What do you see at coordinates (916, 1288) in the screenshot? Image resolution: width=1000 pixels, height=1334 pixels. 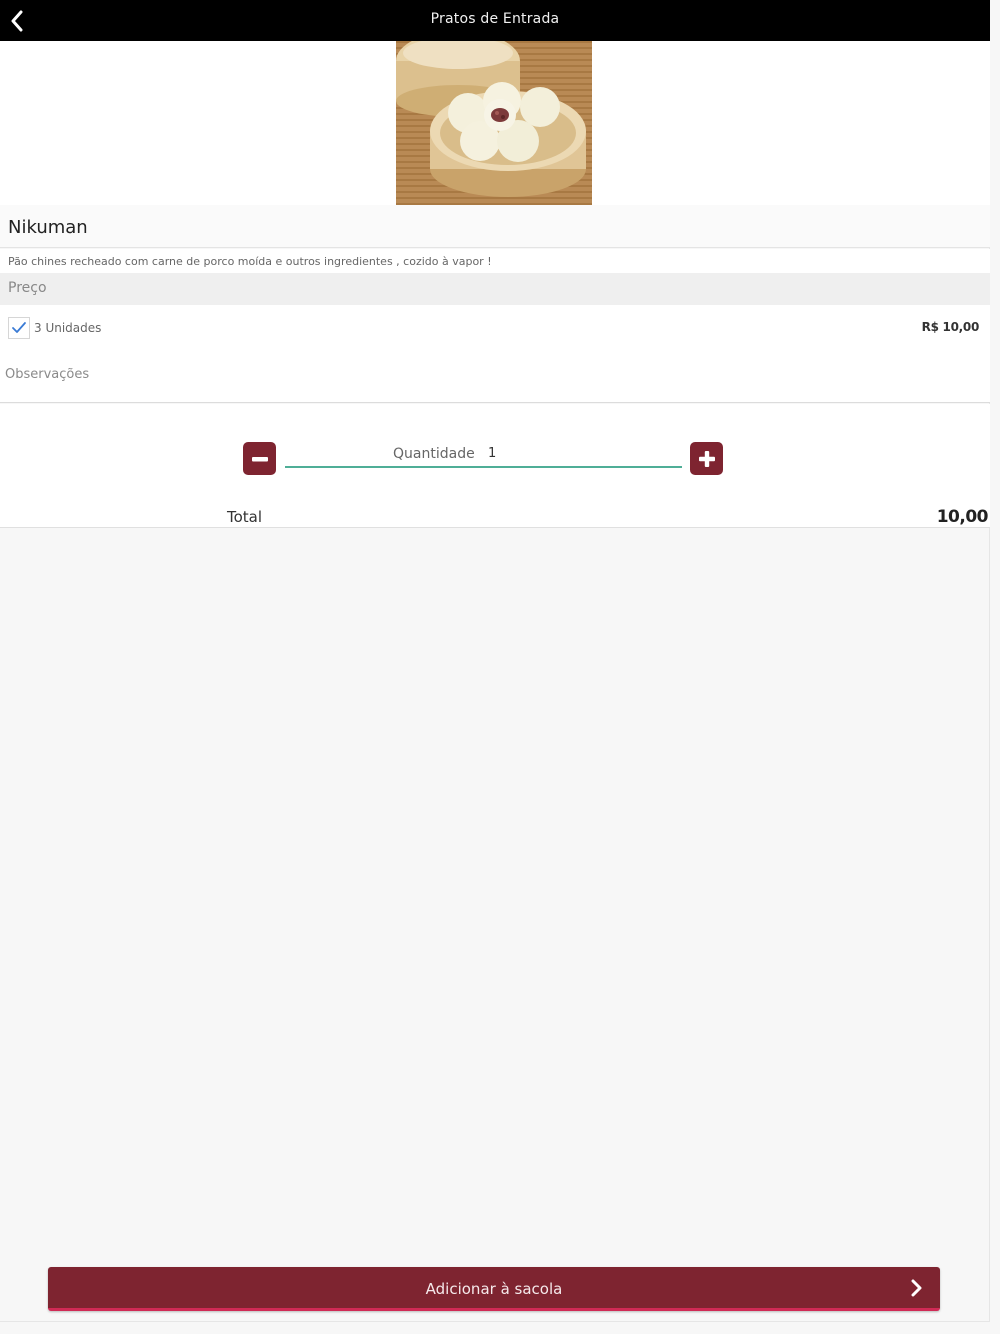 I see `chevron-right-icon` at bounding box center [916, 1288].